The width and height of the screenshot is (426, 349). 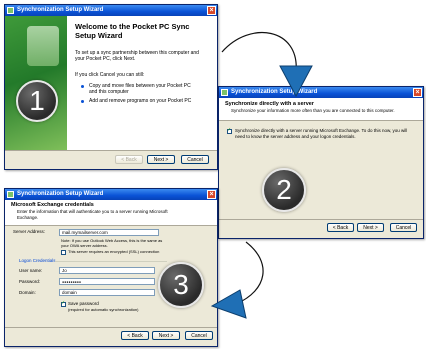 I want to click on password-input: ●●●●●●●●●, so click(x=107, y=281).